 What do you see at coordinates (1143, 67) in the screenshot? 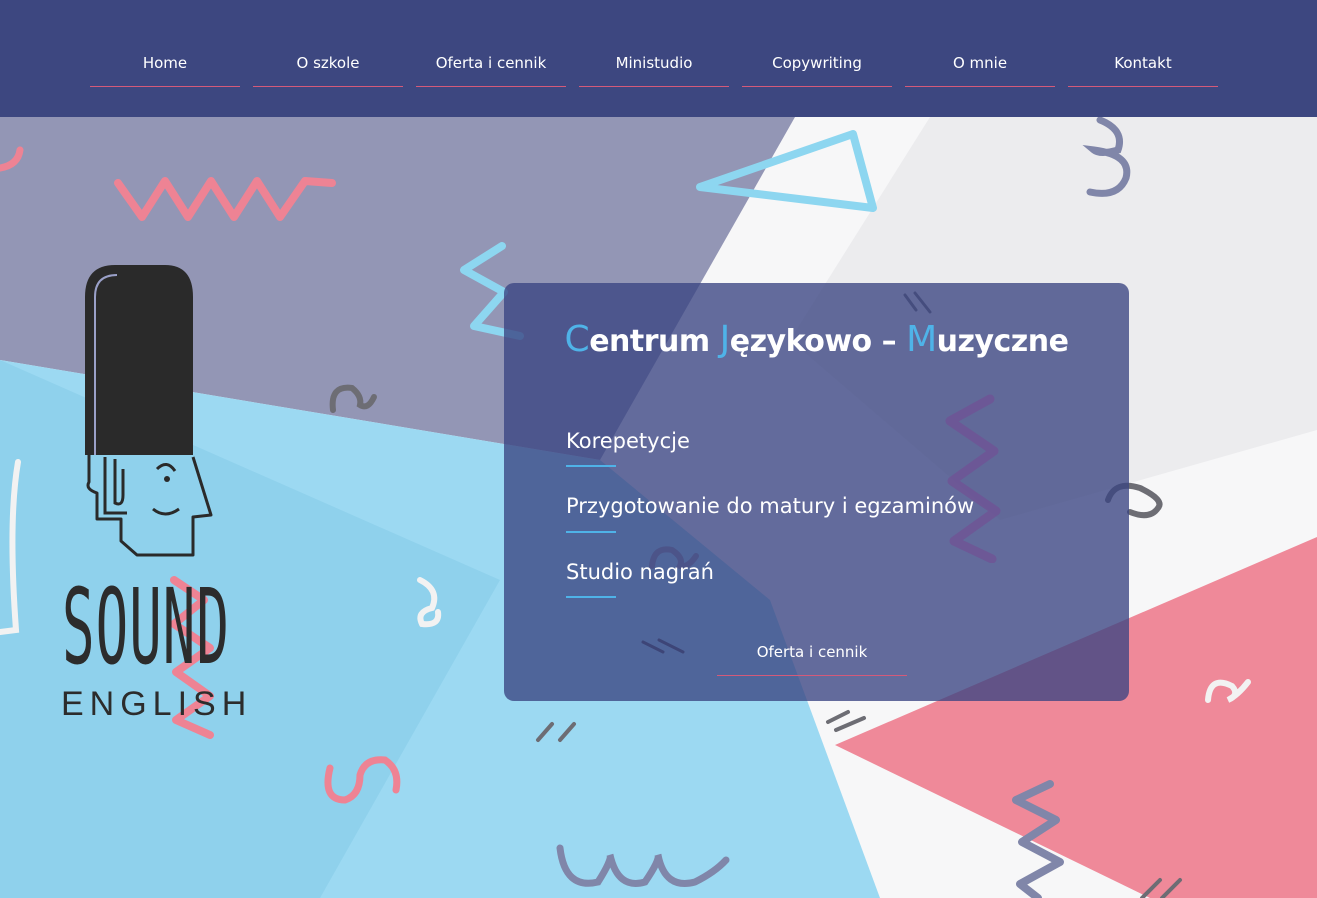
I see `nav-kontakt: Kontakt` at bounding box center [1143, 67].